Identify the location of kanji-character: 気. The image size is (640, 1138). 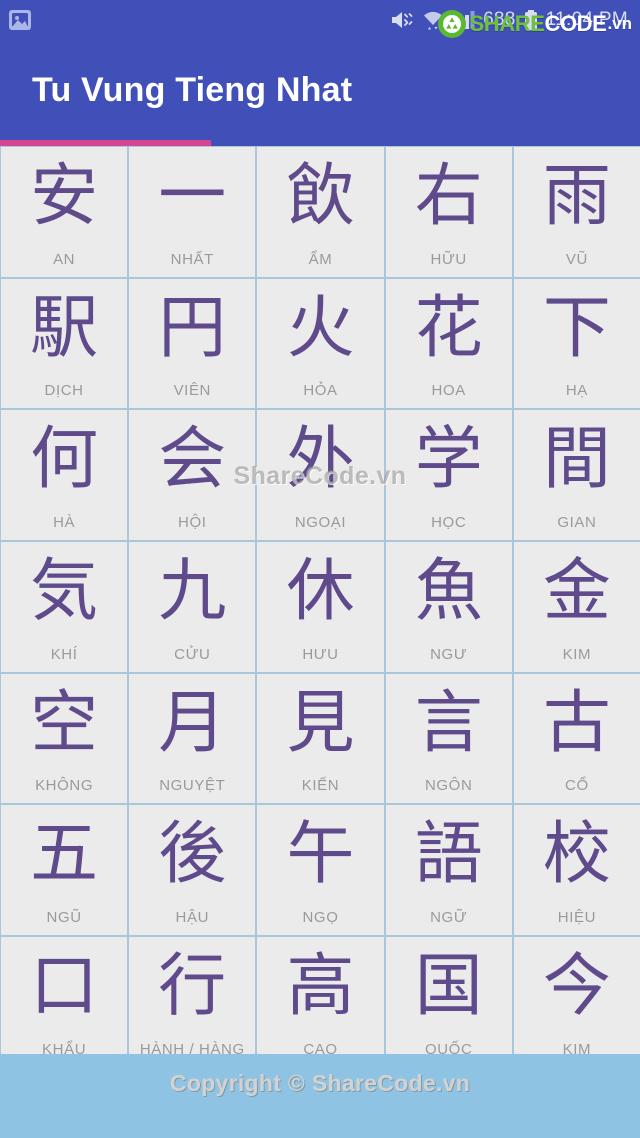
(64, 592).